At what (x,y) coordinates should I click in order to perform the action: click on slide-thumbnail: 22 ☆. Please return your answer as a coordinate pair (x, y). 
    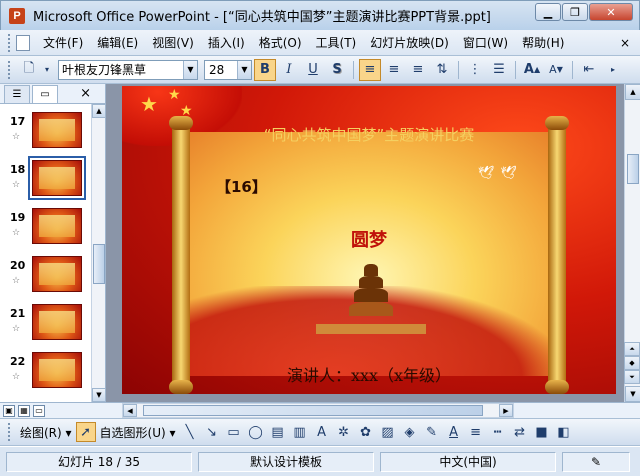
    Looking at the image, I should click on (46, 372).